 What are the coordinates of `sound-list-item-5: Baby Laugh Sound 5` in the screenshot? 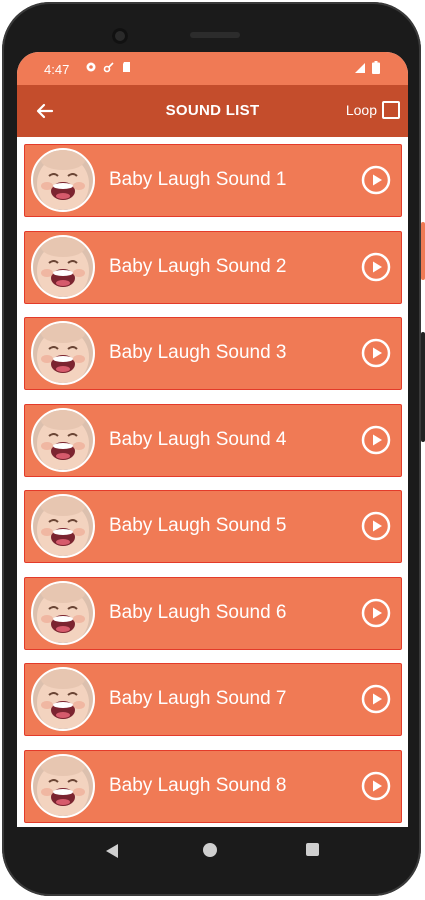 It's located at (213, 526).